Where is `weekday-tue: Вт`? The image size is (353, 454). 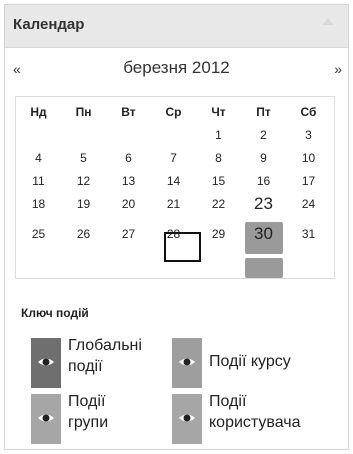 weekday-tue: Вт is located at coordinates (128, 112).